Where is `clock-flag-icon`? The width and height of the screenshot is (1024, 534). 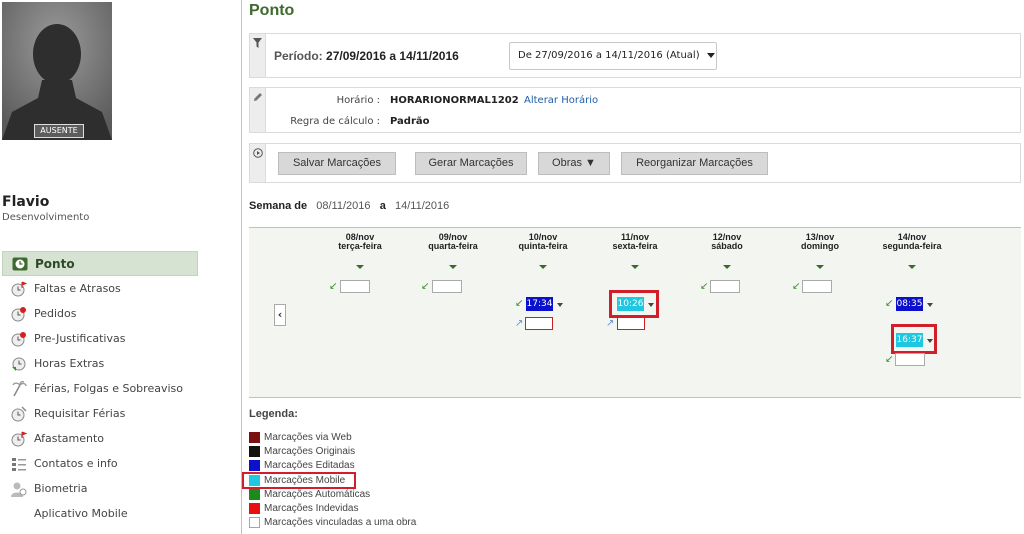 clock-flag-icon is located at coordinates (19, 289).